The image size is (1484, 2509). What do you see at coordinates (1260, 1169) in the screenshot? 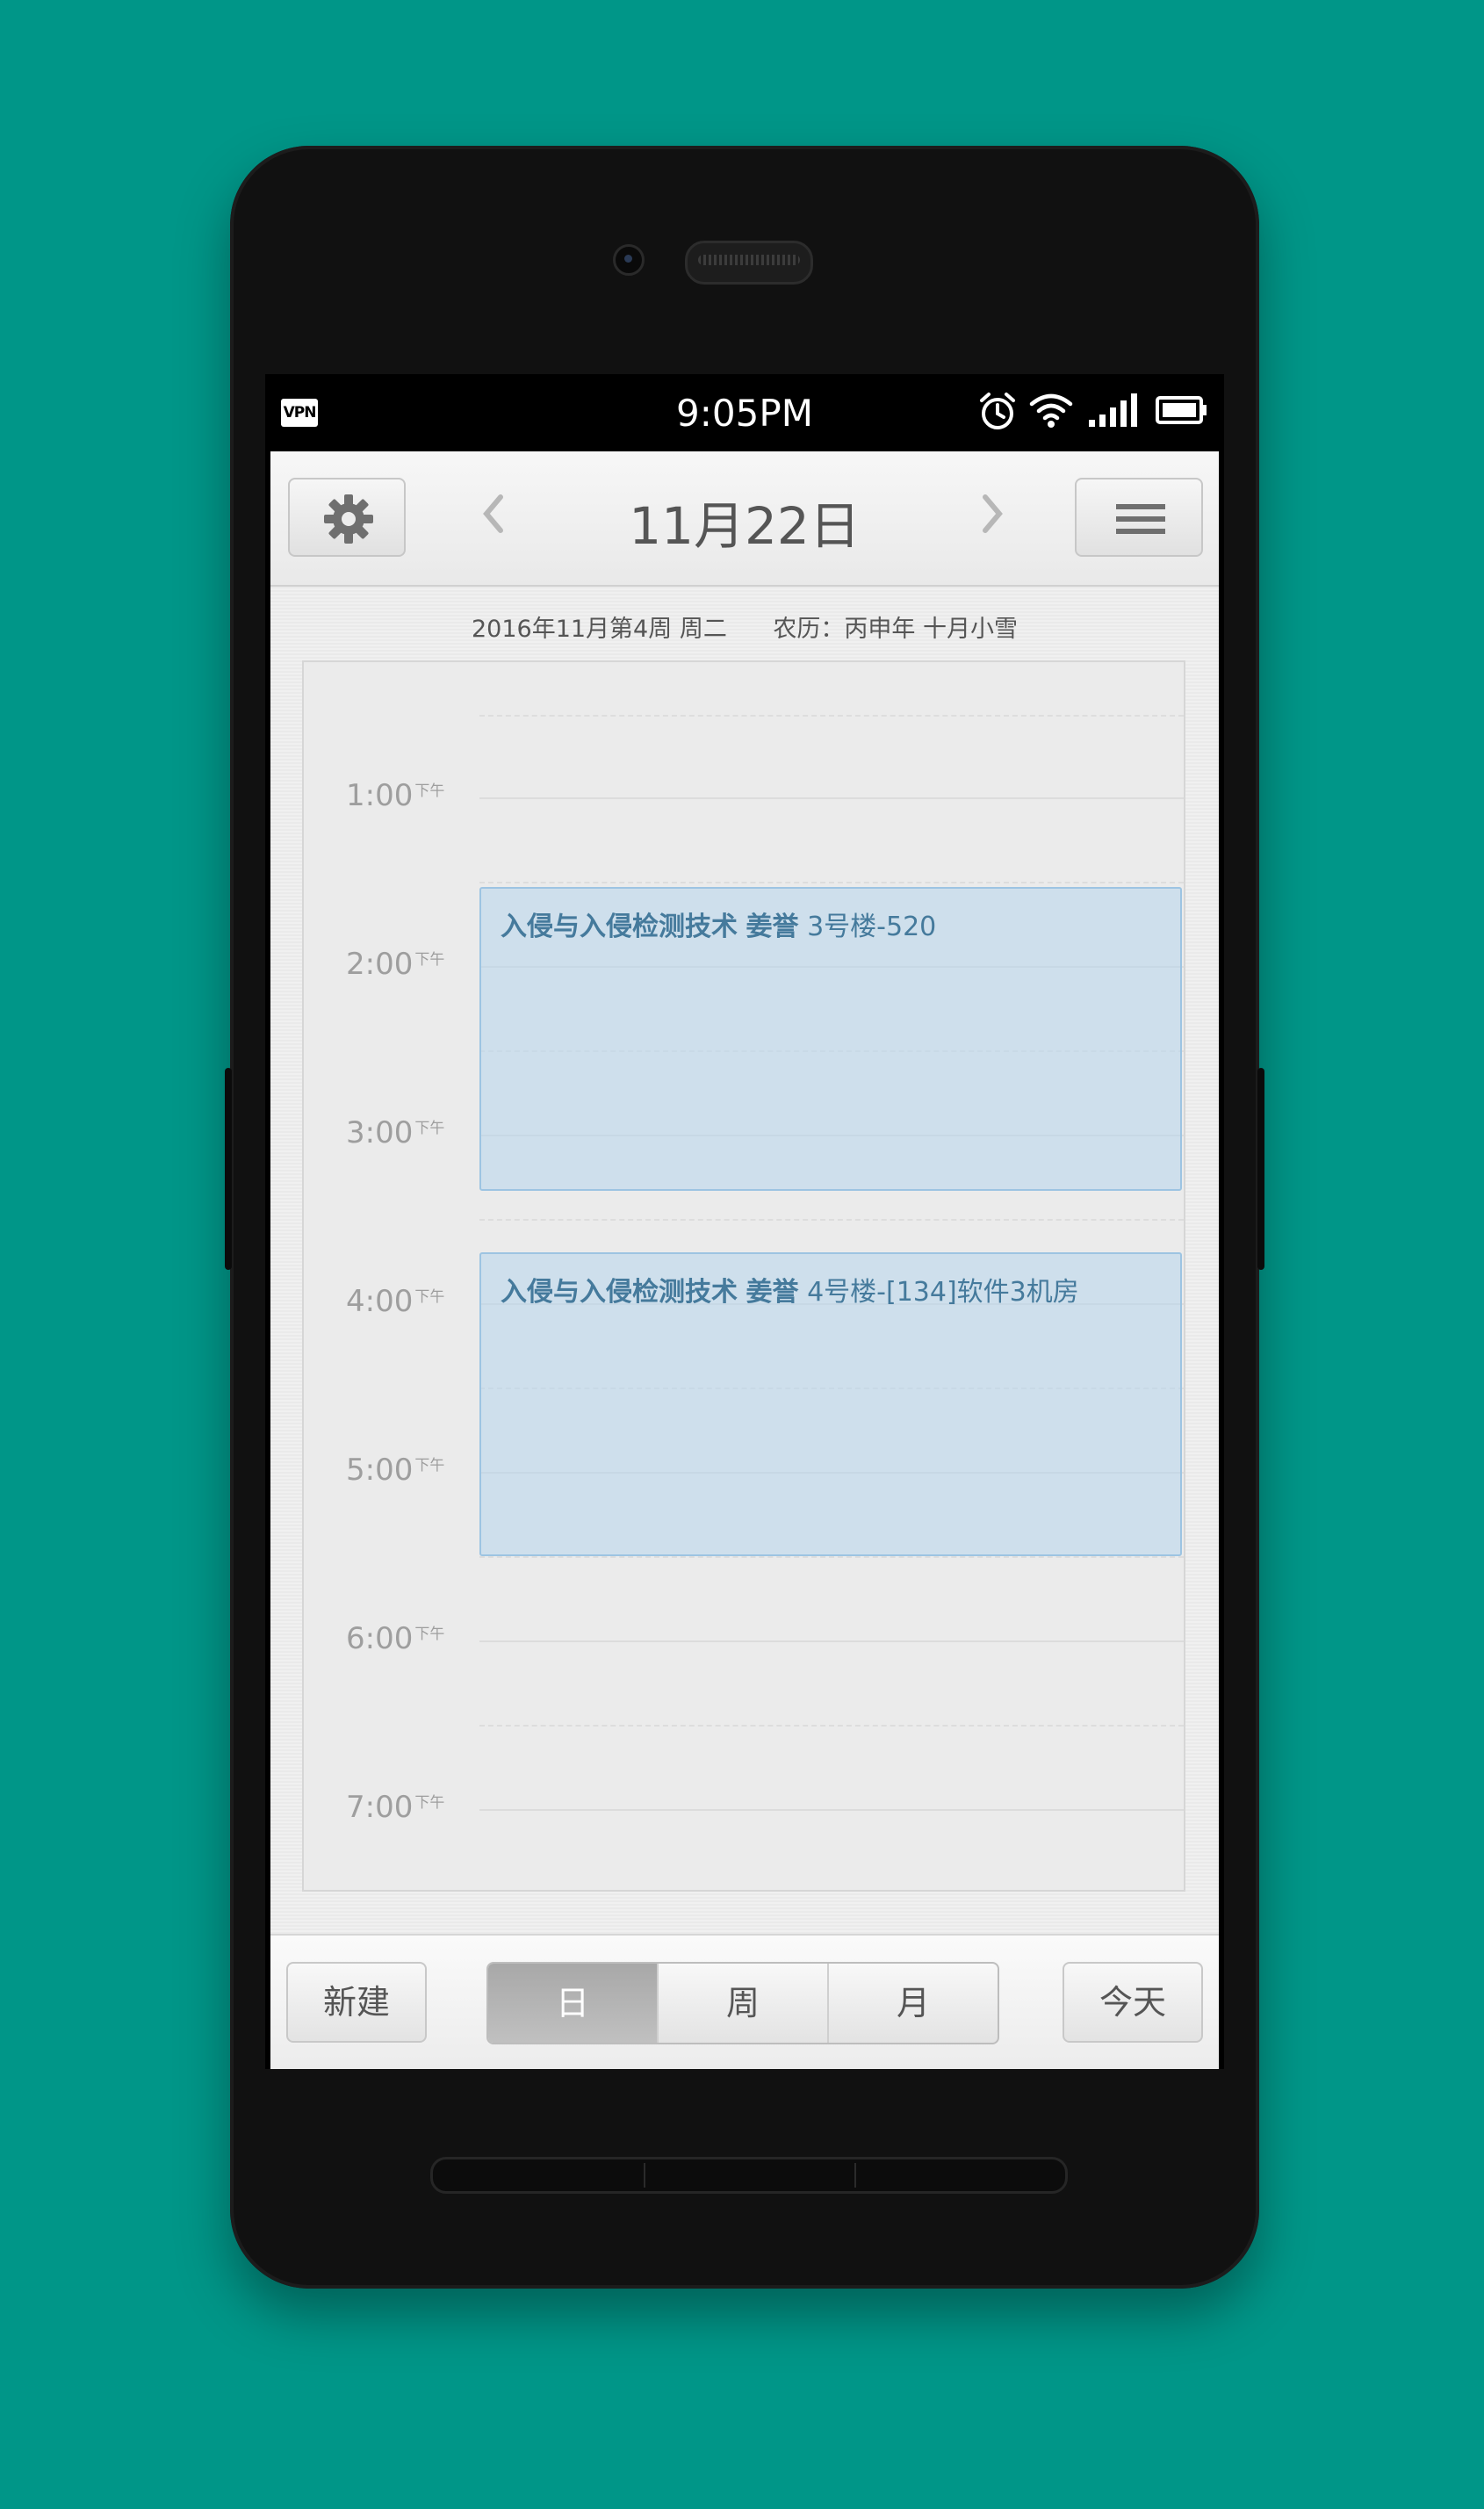
I see `power-button` at bounding box center [1260, 1169].